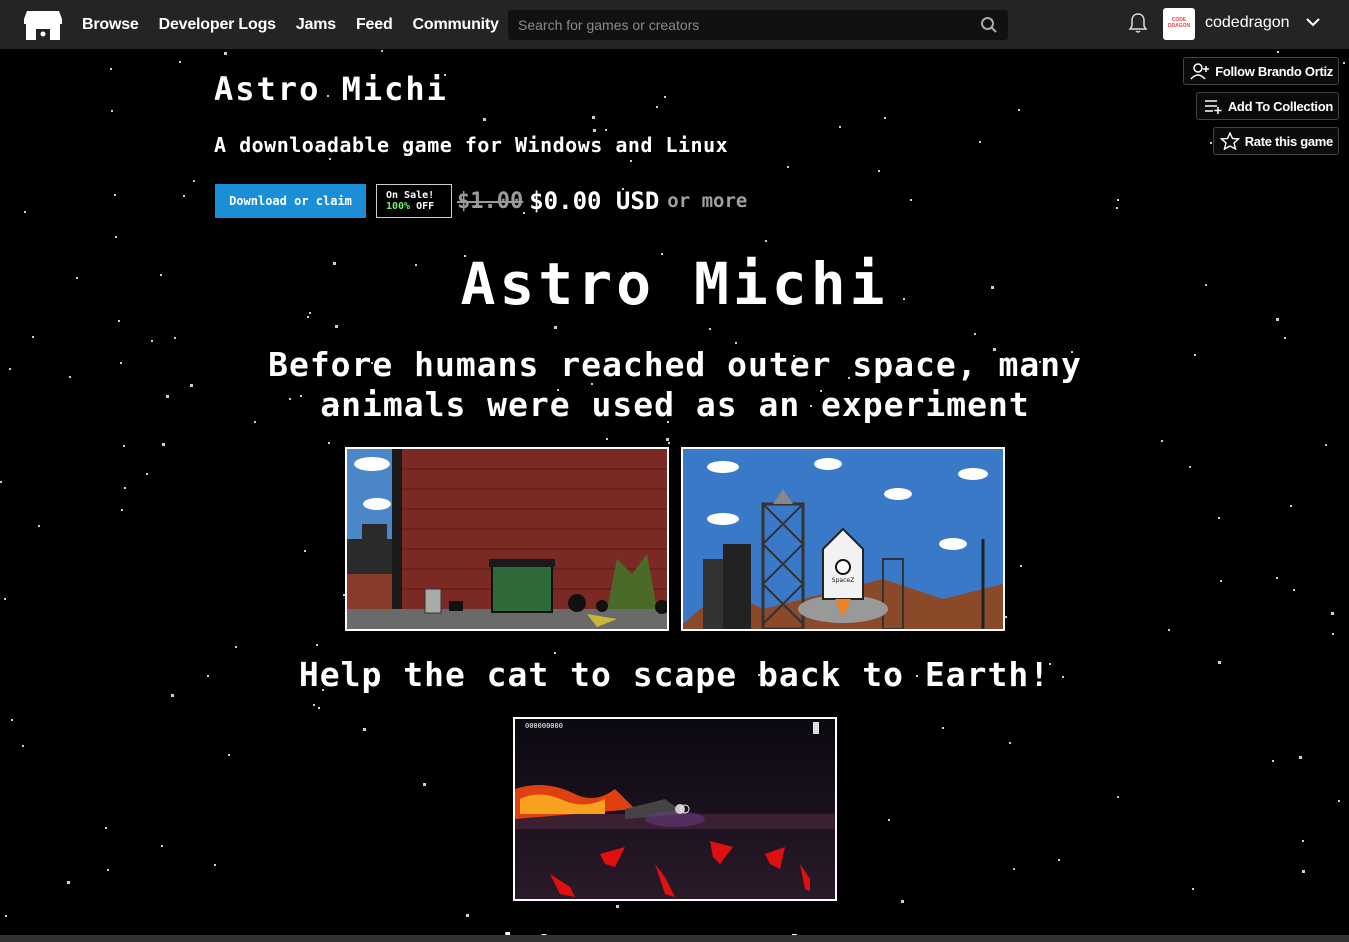 The image size is (1349, 942). What do you see at coordinates (544, 726) in the screenshot?
I see `score-counter: 000000000` at bounding box center [544, 726].